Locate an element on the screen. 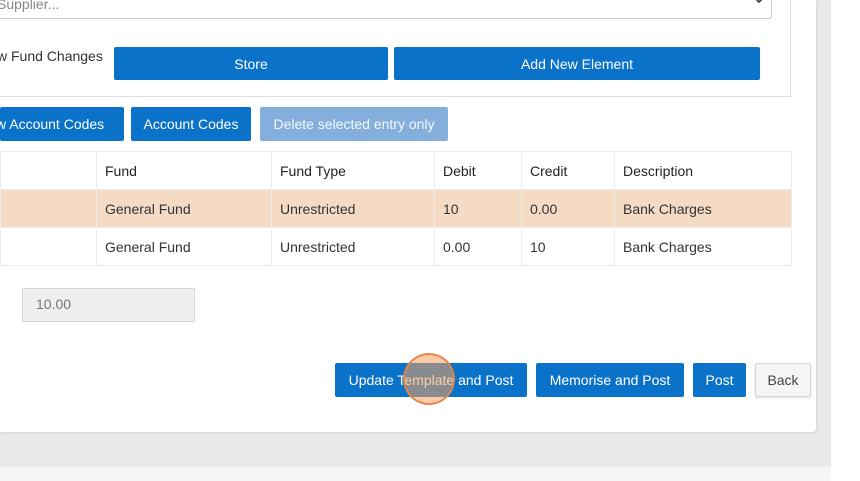  debit-cell: 0.00 is located at coordinates (478, 246).